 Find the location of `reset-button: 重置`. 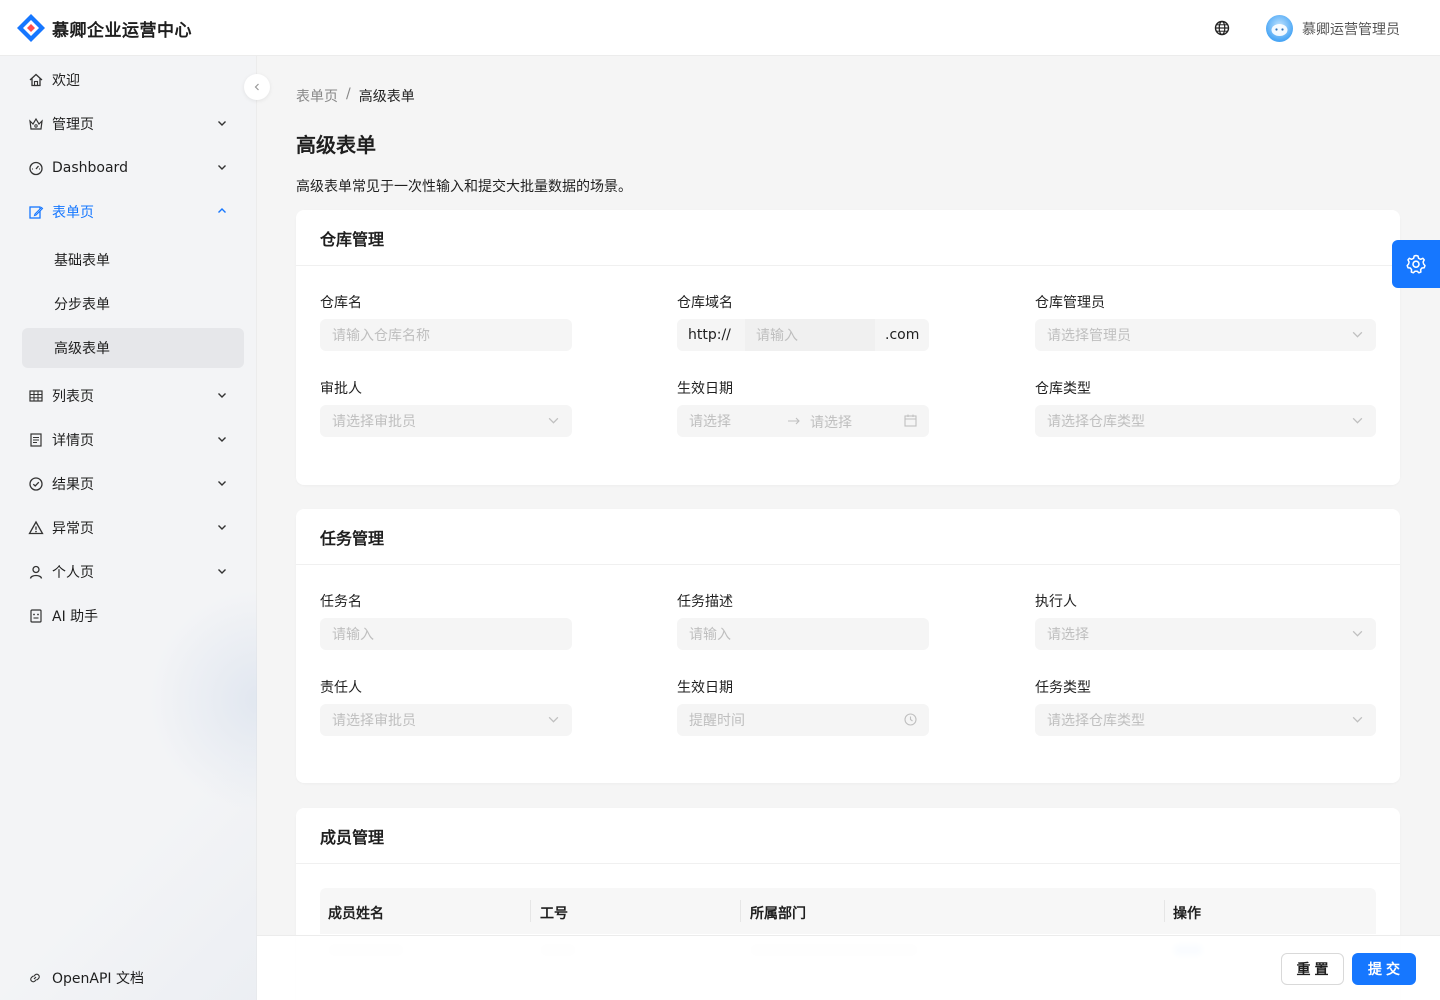

reset-button: 重置 is located at coordinates (1312, 969).